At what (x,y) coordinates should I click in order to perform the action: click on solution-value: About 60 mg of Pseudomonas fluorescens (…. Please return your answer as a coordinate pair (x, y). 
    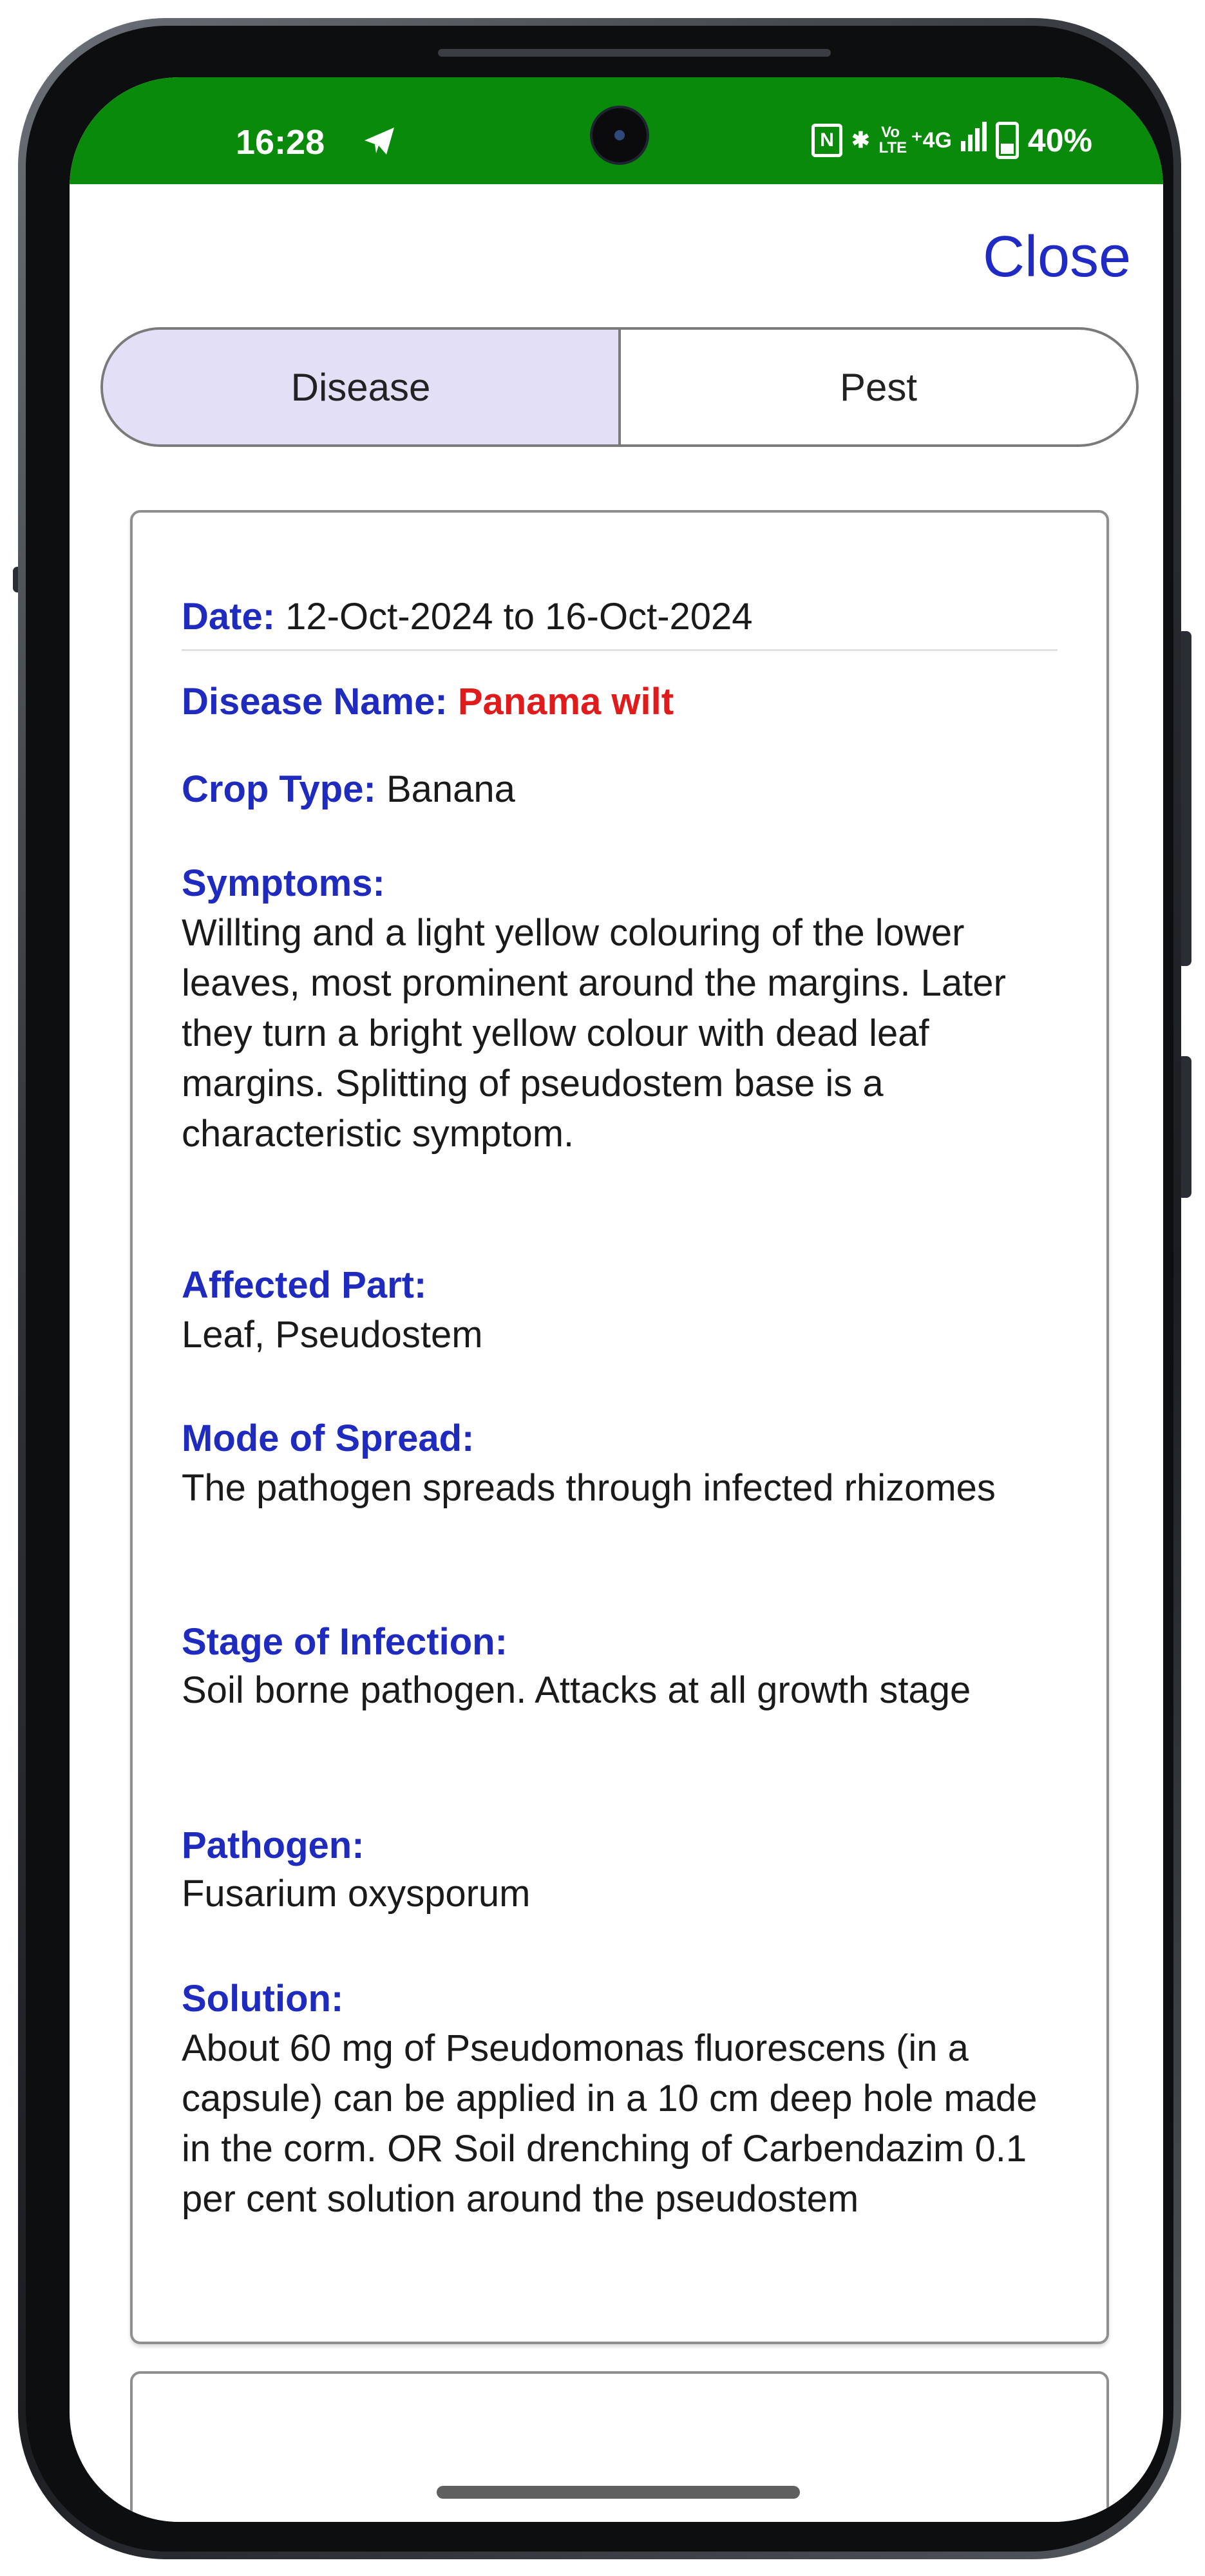
    Looking at the image, I should click on (610, 2123).